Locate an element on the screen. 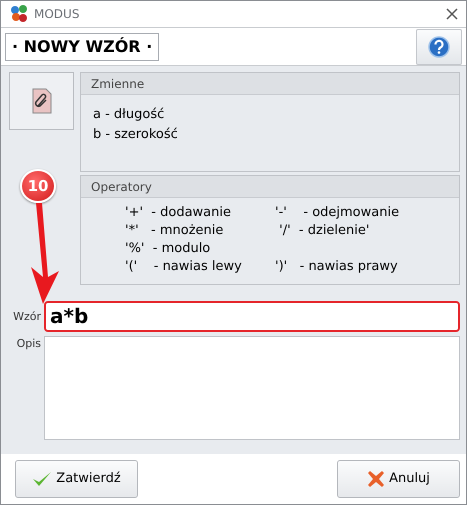  confirm-button: Zatwierdź is located at coordinates (76, 479).